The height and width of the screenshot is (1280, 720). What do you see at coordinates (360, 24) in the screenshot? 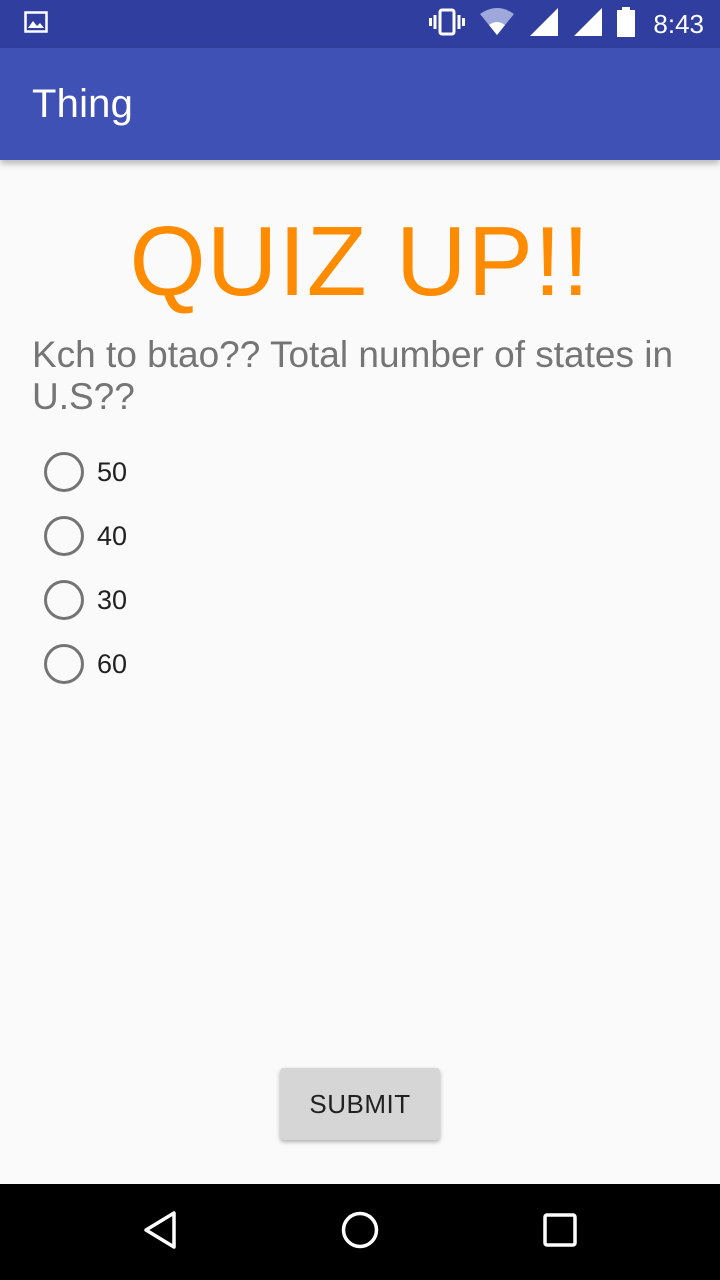
I see `status-bar: 8:43` at bounding box center [360, 24].